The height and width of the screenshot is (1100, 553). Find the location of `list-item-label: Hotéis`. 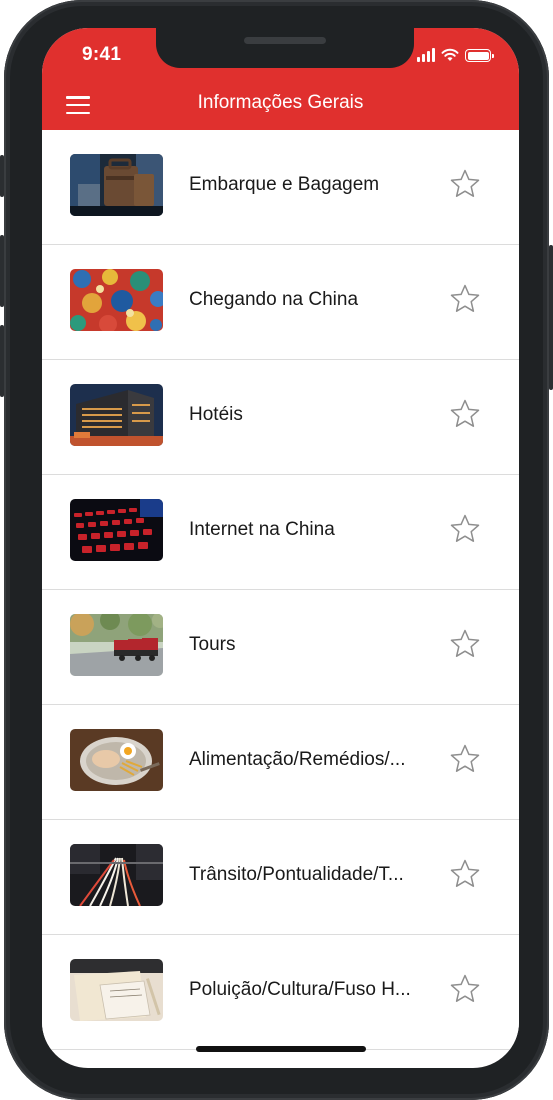

list-item-label: Hotéis is located at coordinates (216, 414).